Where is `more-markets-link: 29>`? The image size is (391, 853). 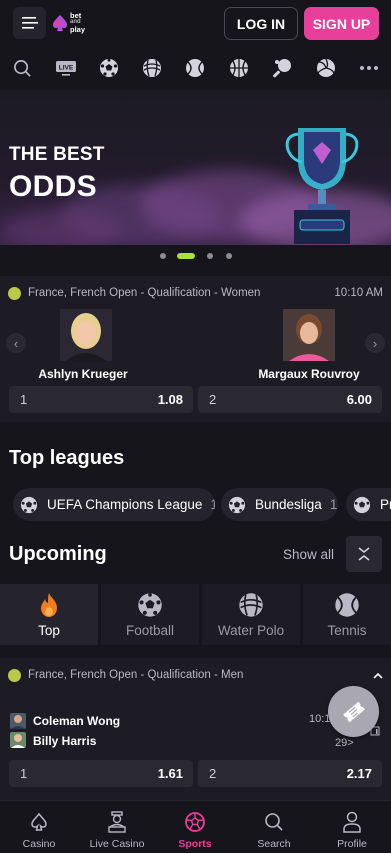
more-markets-link: 29> is located at coordinates (344, 743).